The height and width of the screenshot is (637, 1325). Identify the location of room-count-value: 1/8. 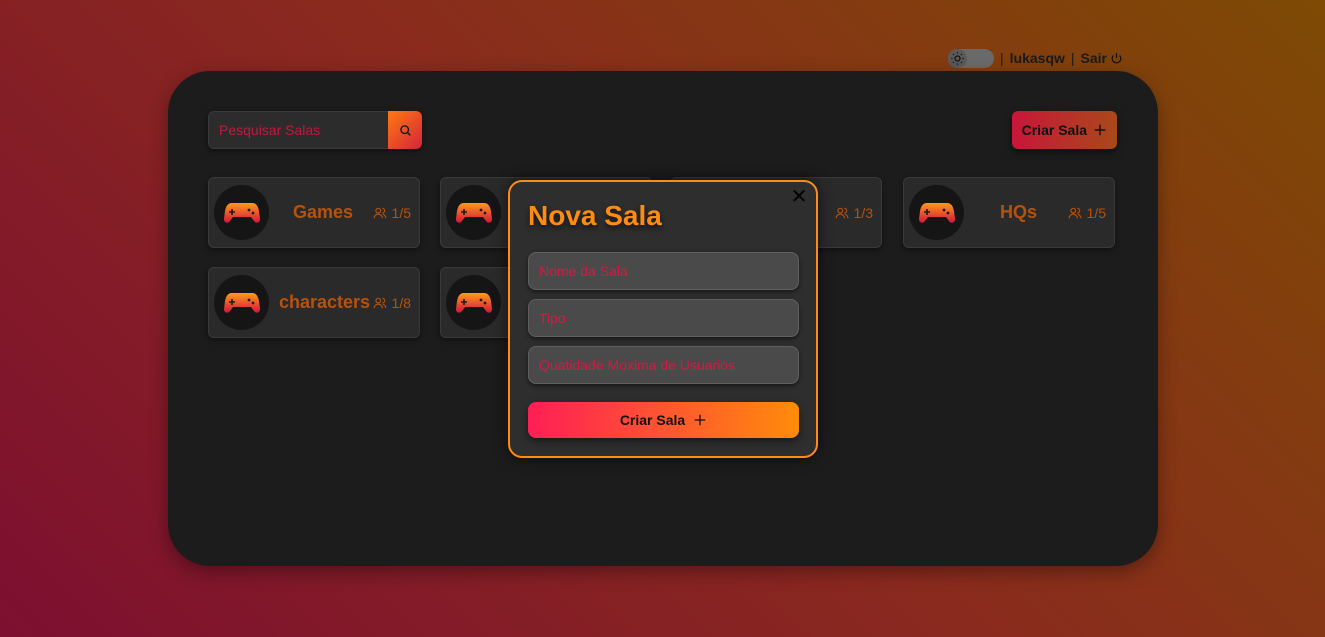
(401, 302).